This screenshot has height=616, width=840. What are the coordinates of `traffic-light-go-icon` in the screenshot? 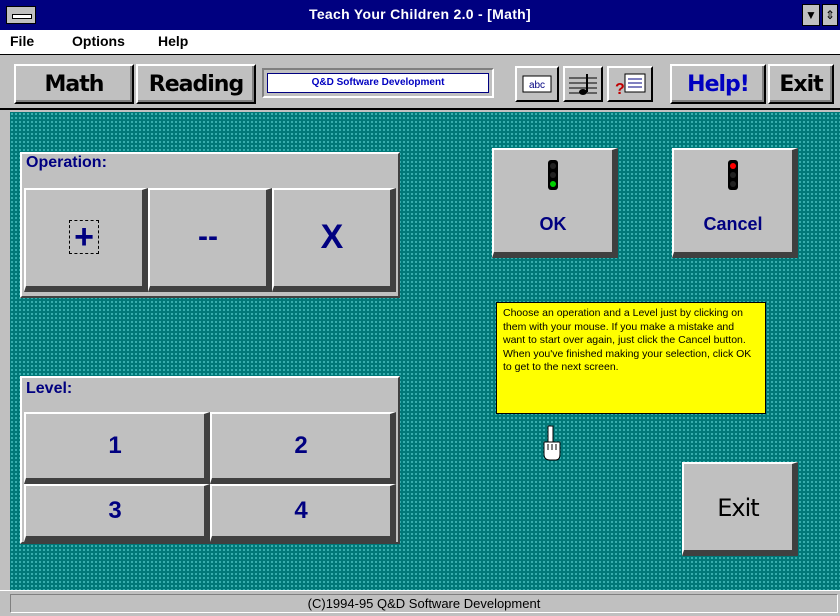 It's located at (553, 175).